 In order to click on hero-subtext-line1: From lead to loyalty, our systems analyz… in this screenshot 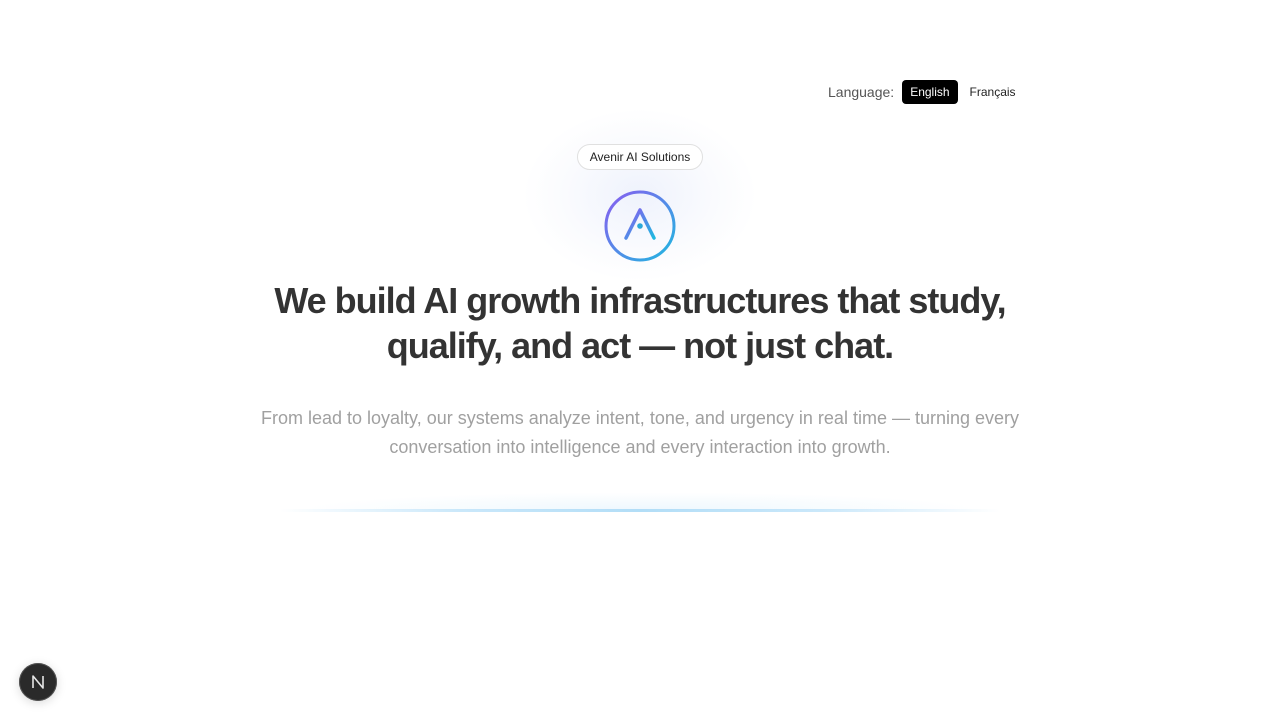, I will do `click(640, 418)`.